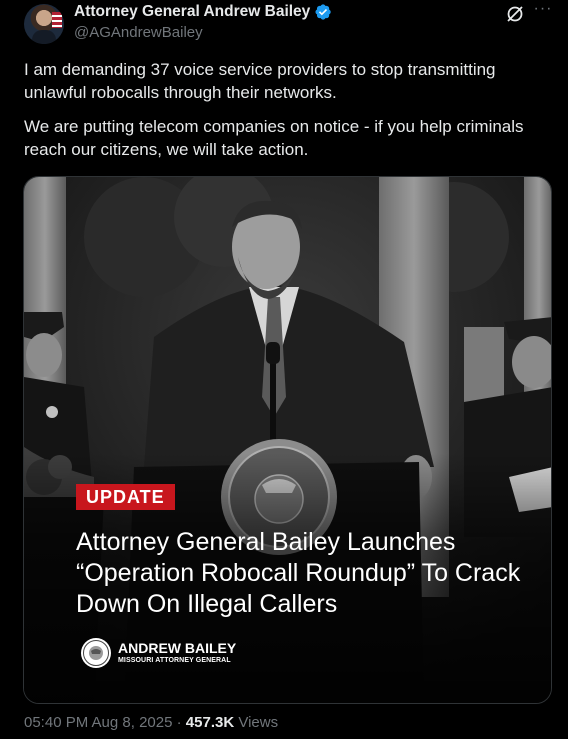  What do you see at coordinates (98, 722) in the screenshot?
I see `timestamp: 05:40 PM Aug 8, 2025` at bounding box center [98, 722].